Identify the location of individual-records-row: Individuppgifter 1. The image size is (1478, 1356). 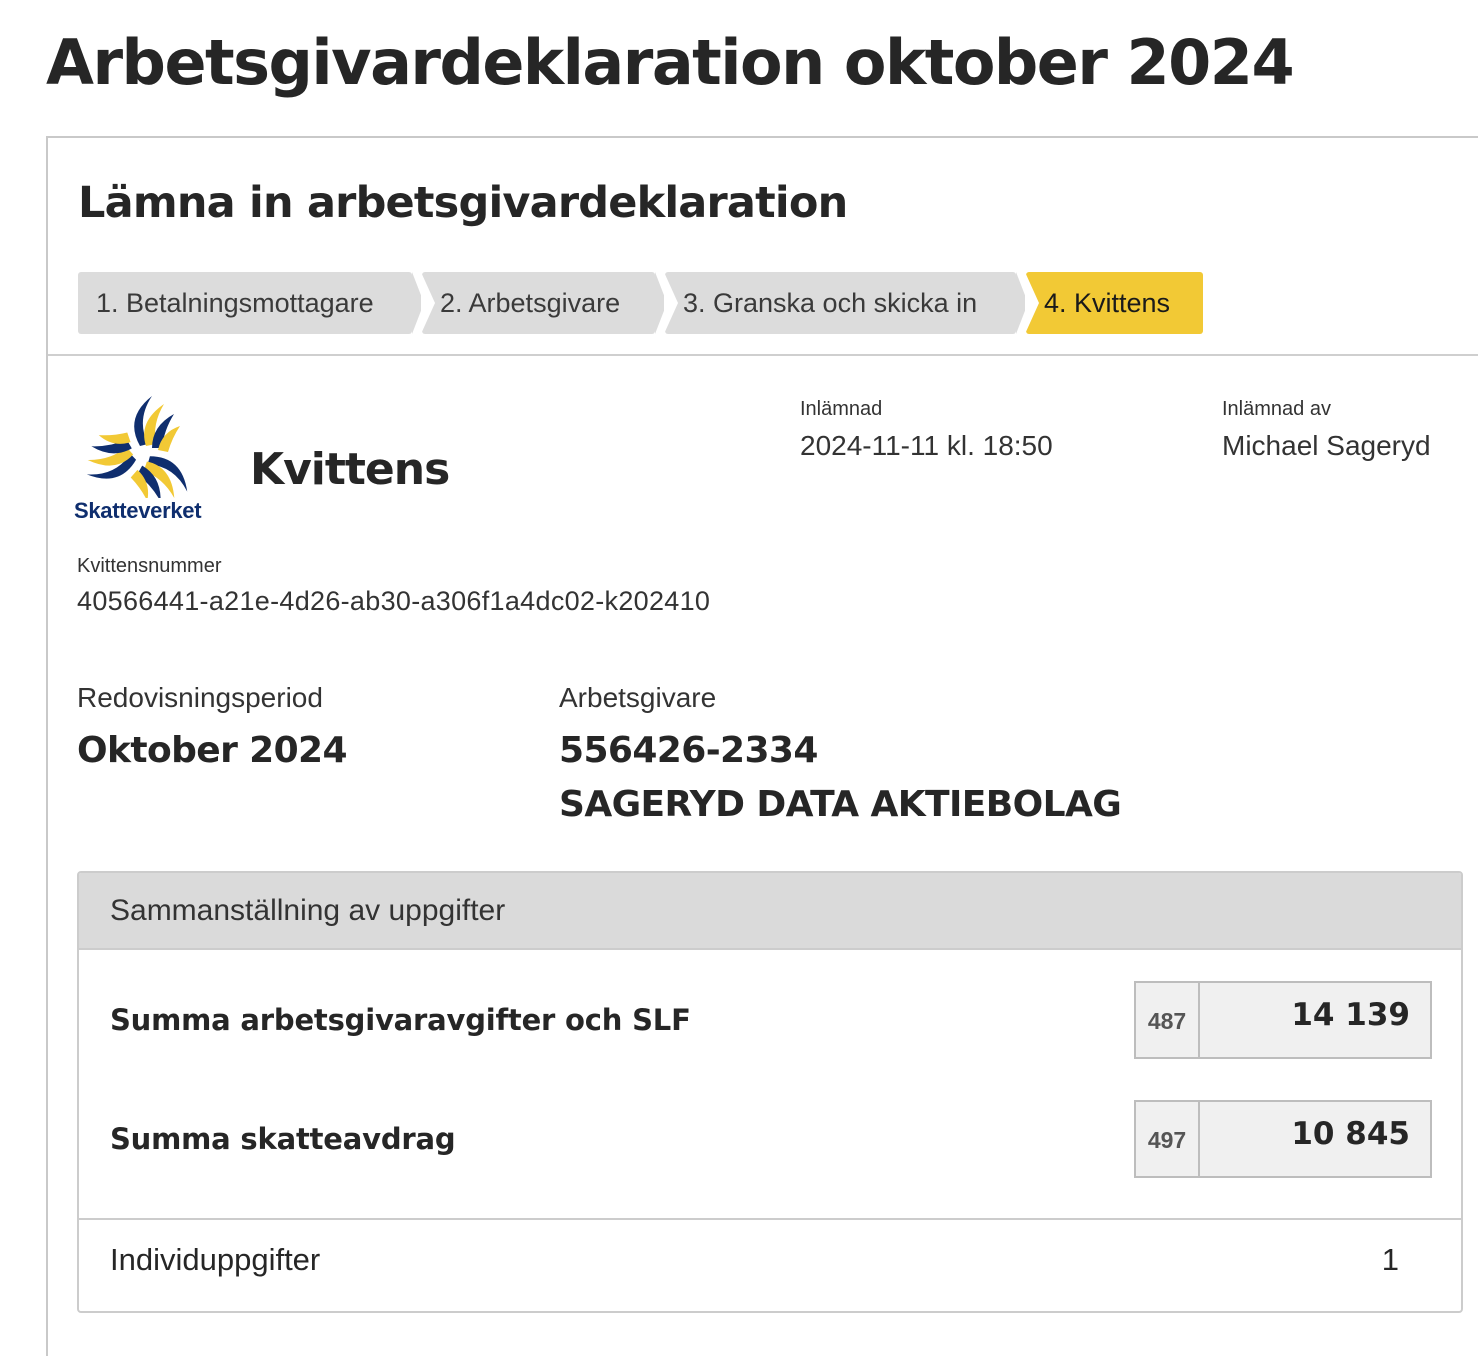
(770, 1264).